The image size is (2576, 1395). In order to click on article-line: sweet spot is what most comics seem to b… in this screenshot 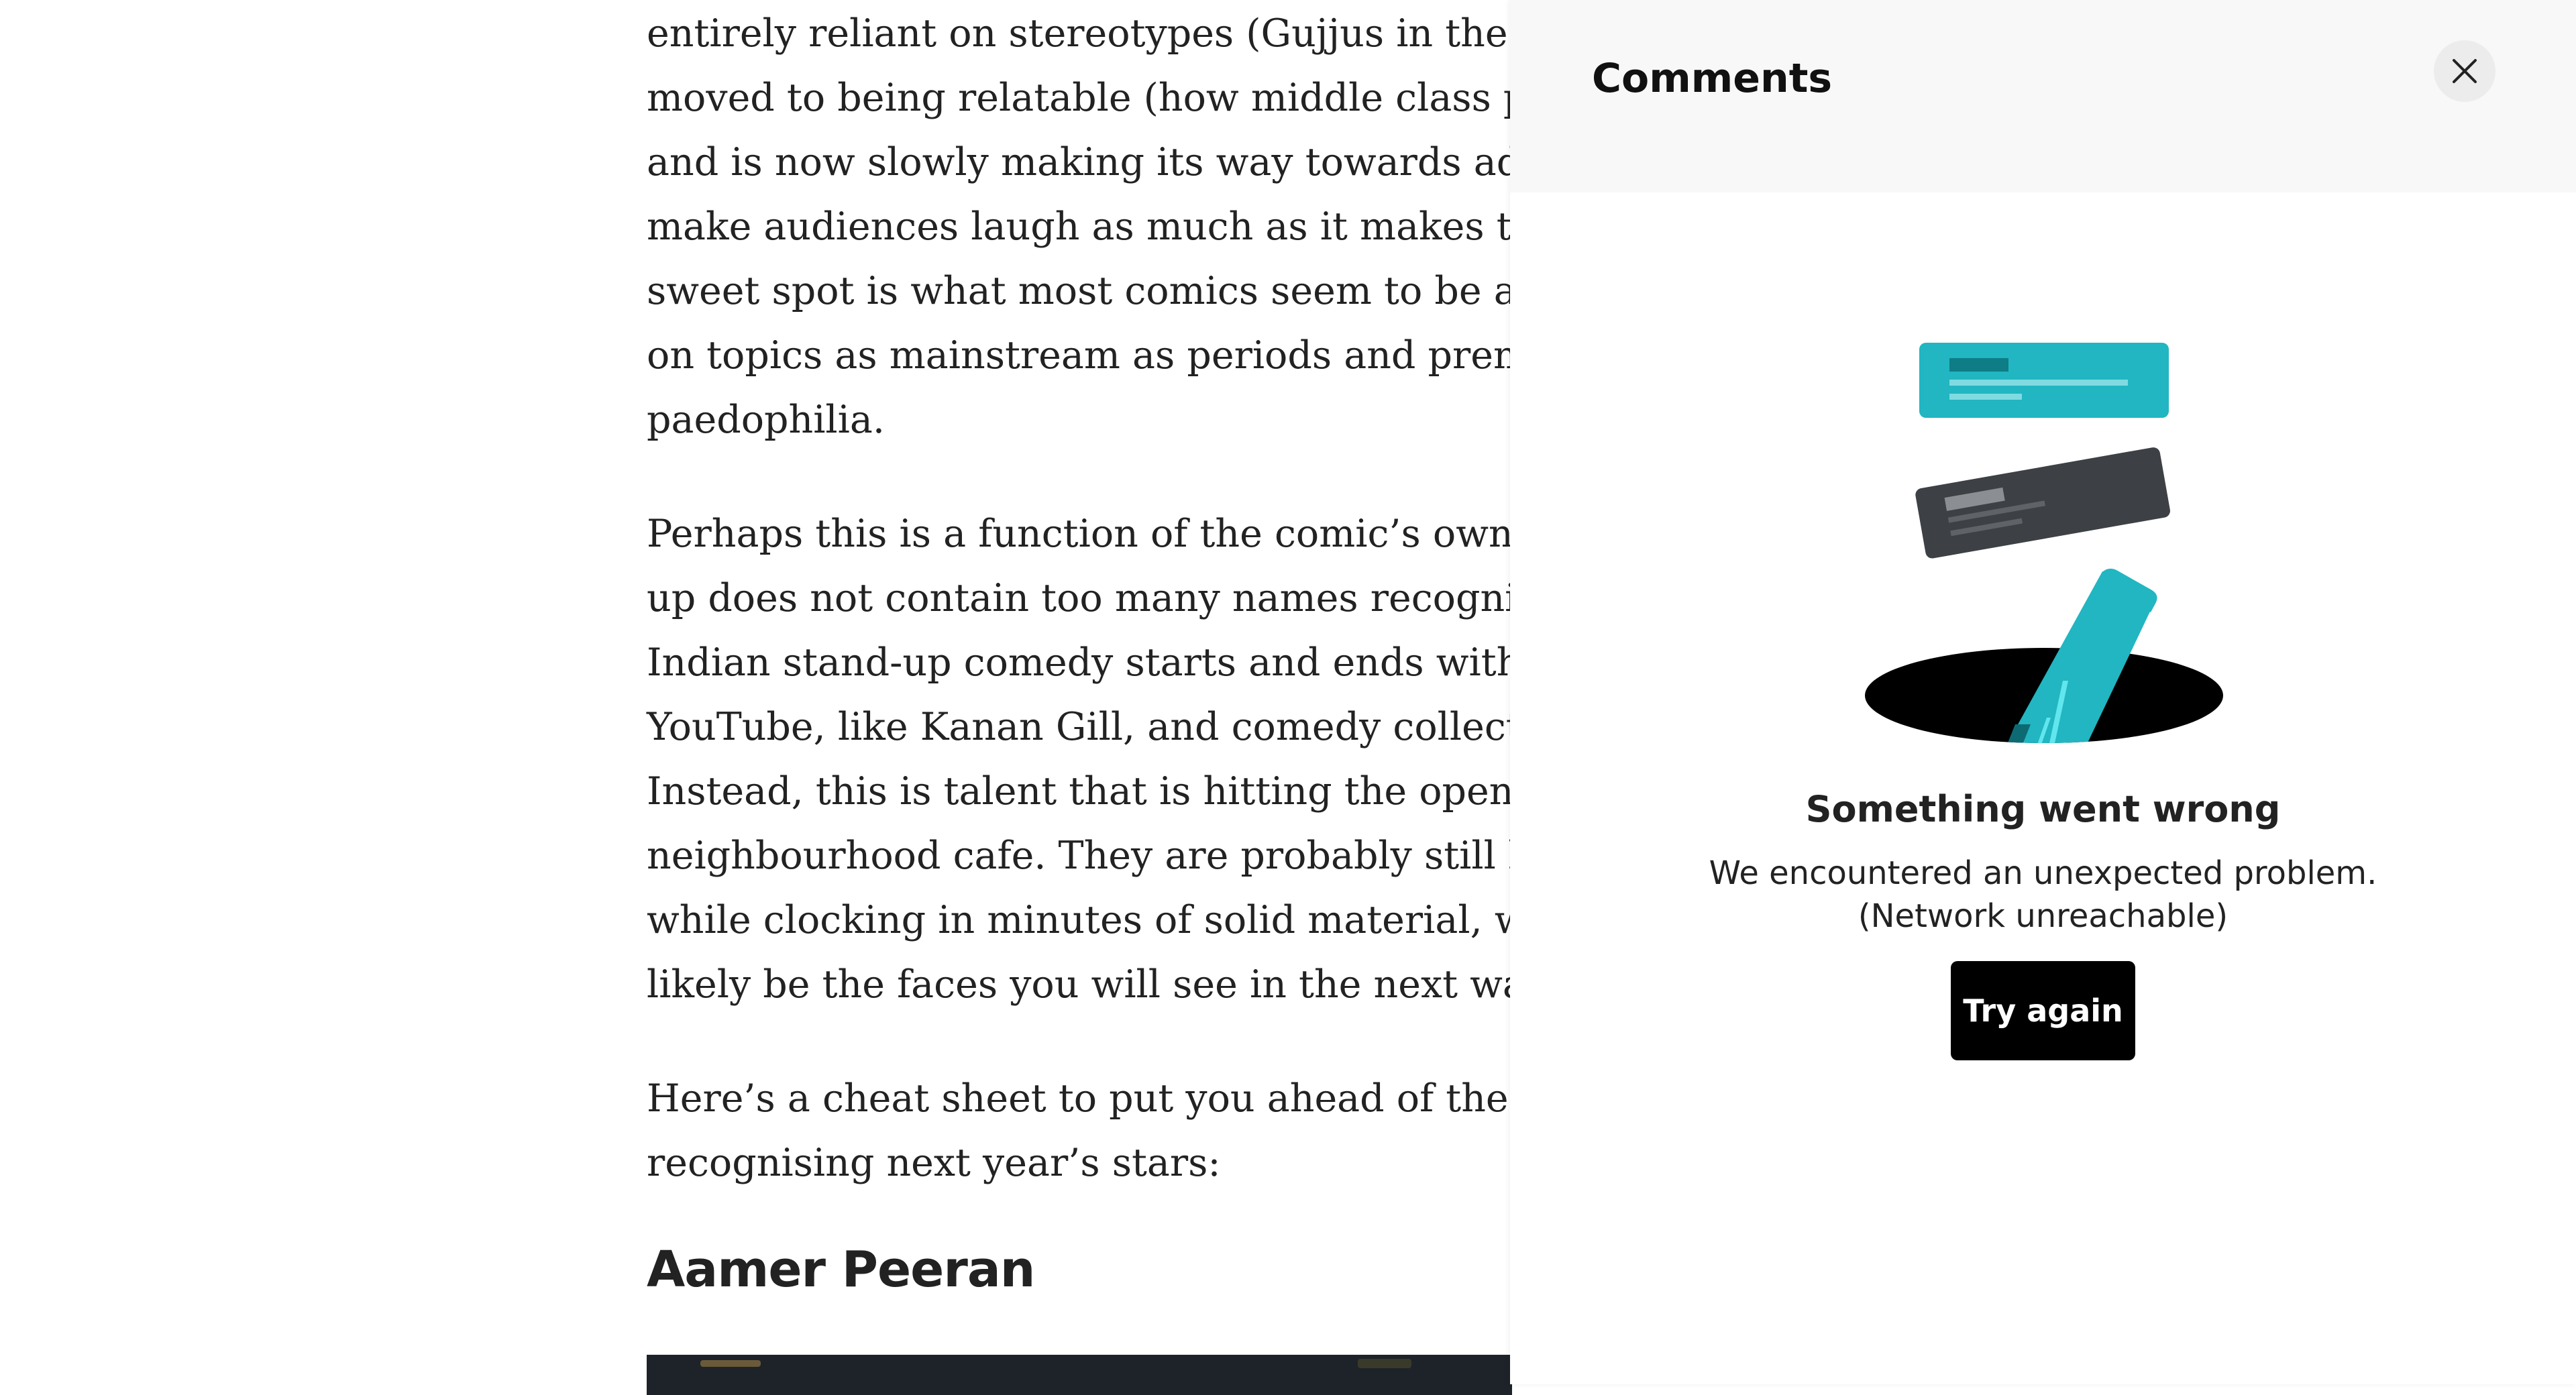, I will do `click(1137, 291)`.